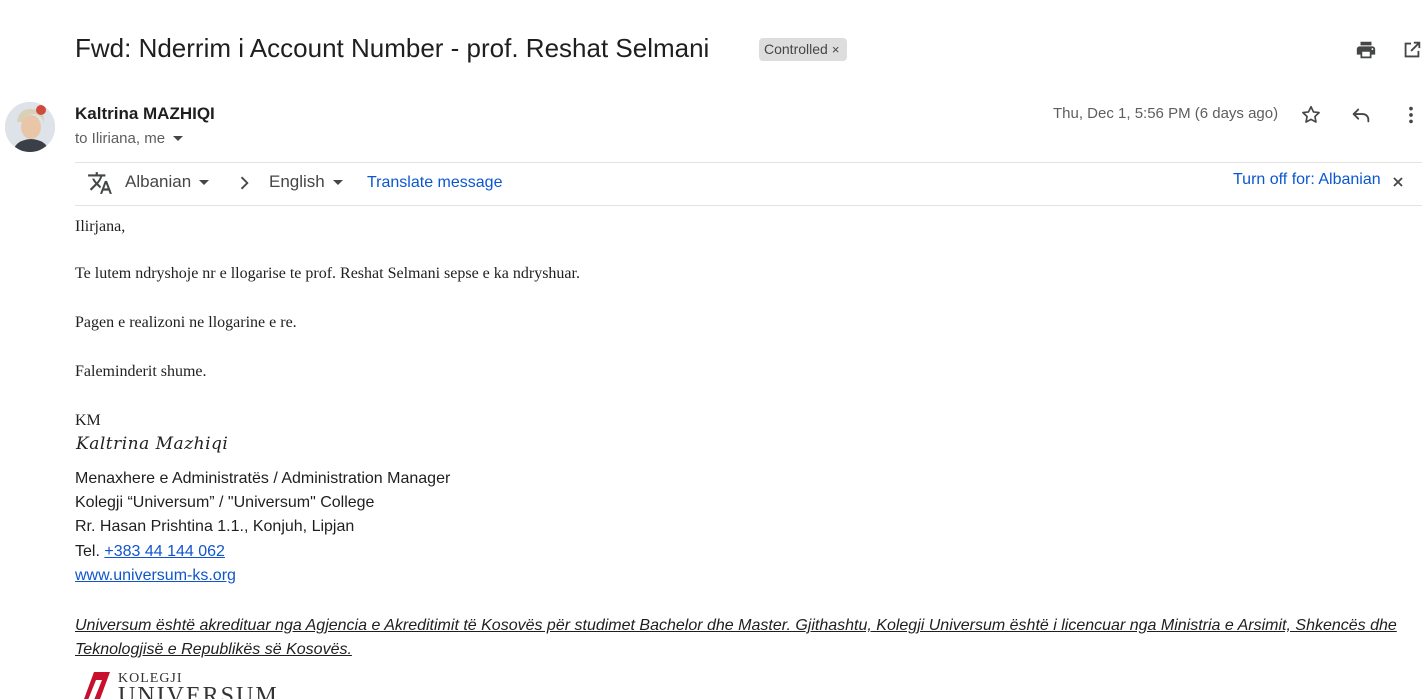 The height and width of the screenshot is (699, 1422). What do you see at coordinates (1307, 180) in the screenshot?
I see `turn-off-translation-link: Turn off for: Albanian` at bounding box center [1307, 180].